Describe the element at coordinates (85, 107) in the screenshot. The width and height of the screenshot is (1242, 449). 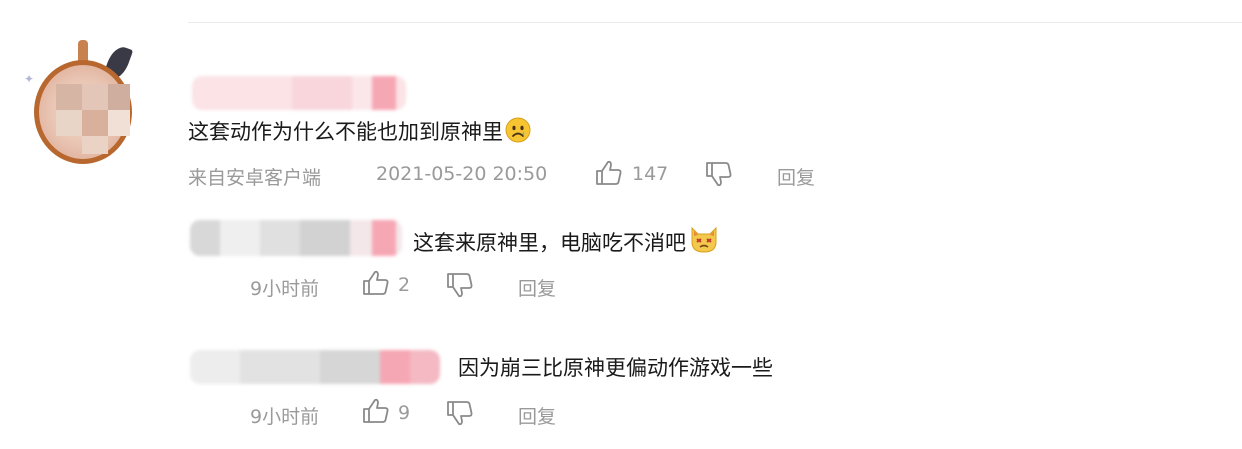
I see `user-avatar: ✦` at that location.